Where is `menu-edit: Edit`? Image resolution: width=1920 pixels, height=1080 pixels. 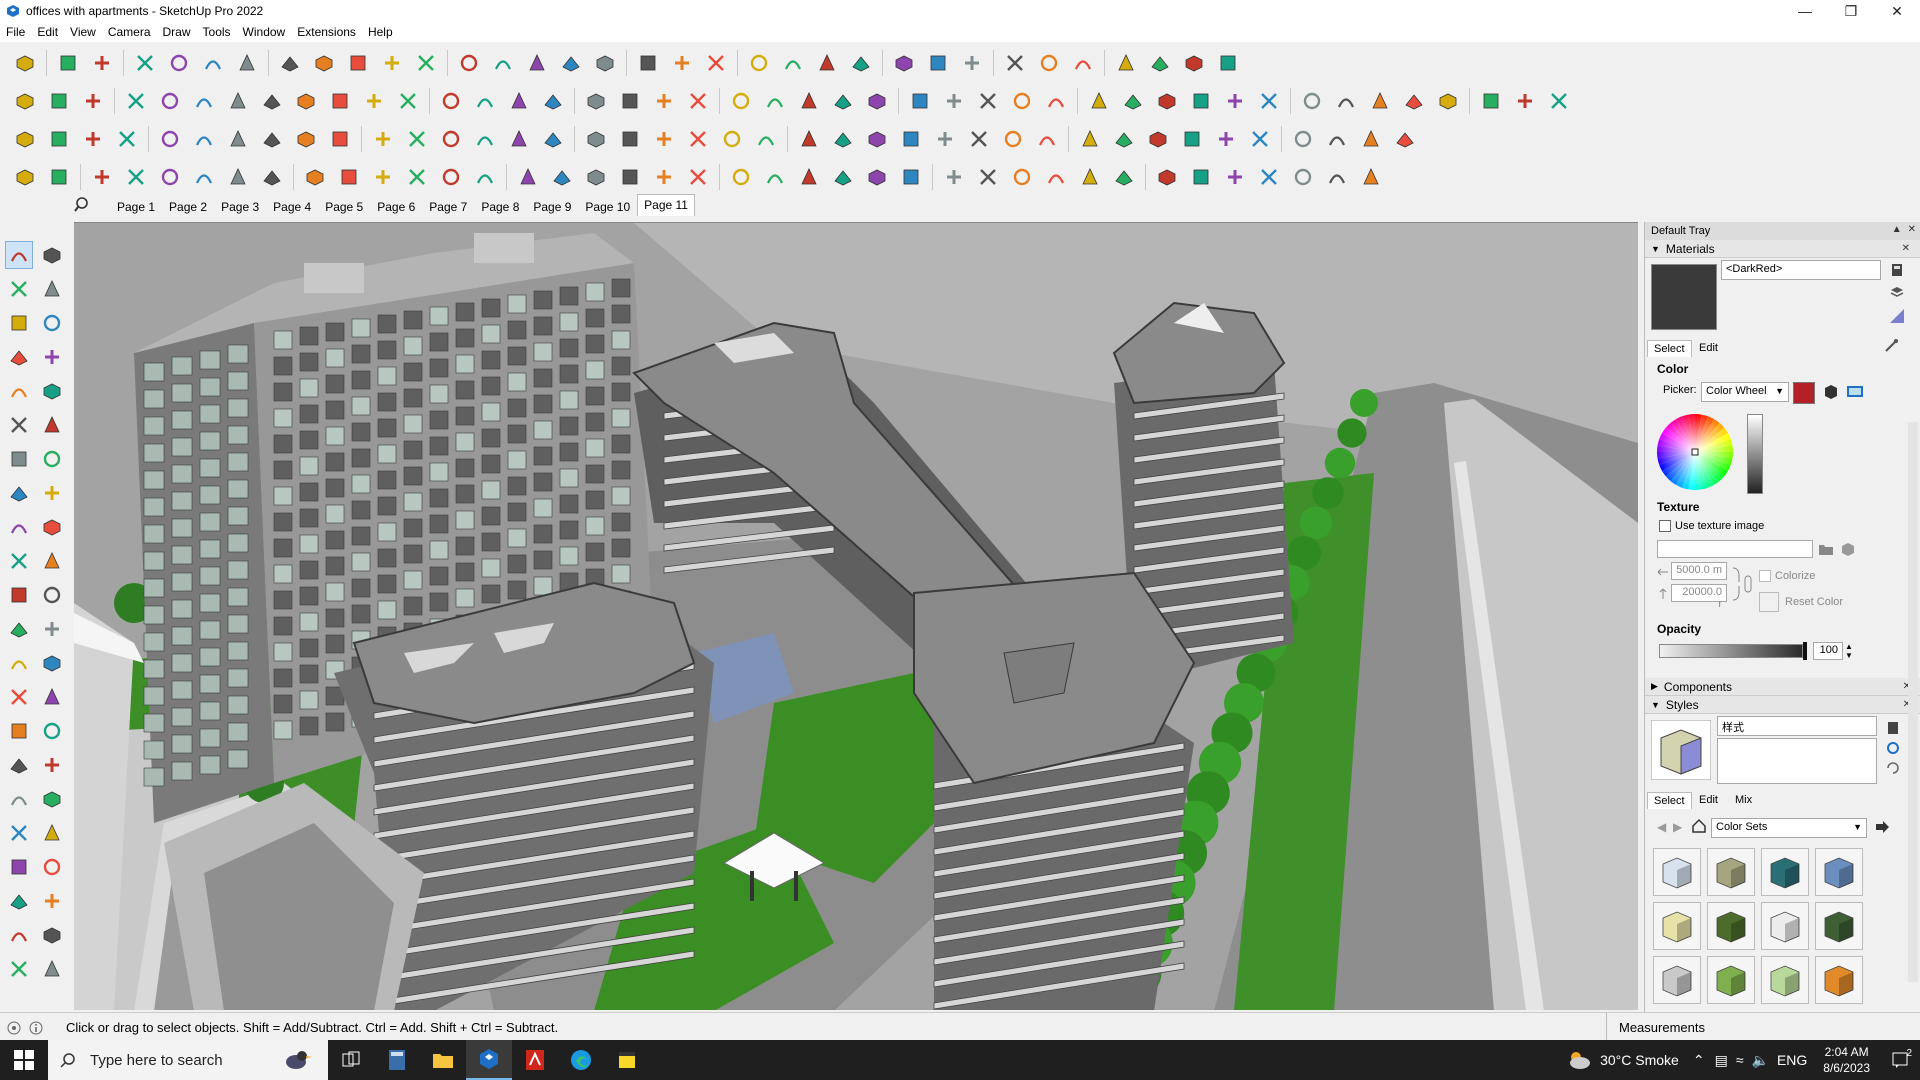 menu-edit: Edit is located at coordinates (47, 32).